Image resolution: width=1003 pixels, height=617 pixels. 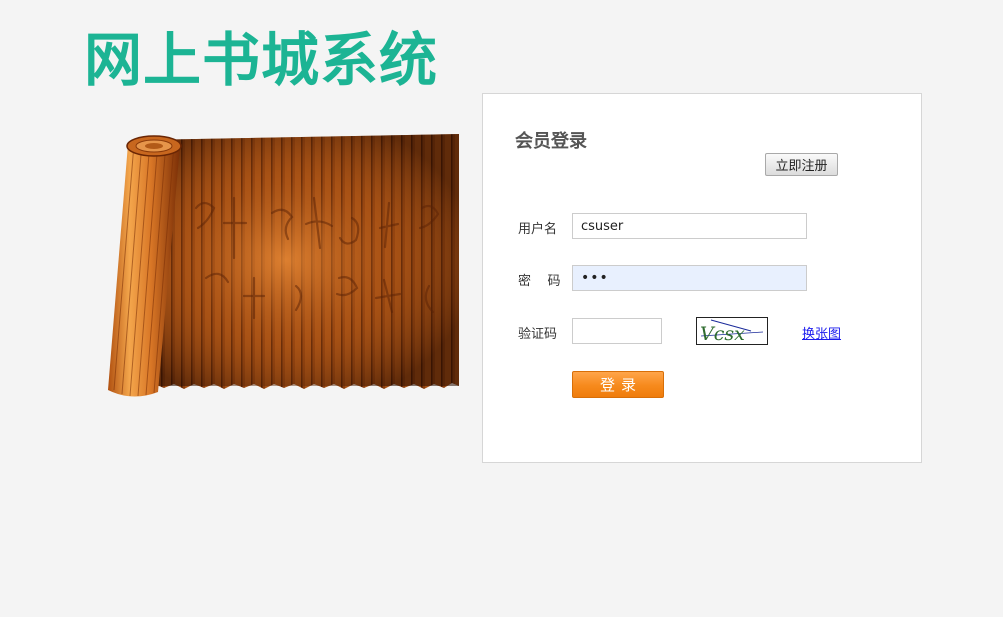 What do you see at coordinates (551, 141) in the screenshot?
I see `panel-title: 会员登录` at bounding box center [551, 141].